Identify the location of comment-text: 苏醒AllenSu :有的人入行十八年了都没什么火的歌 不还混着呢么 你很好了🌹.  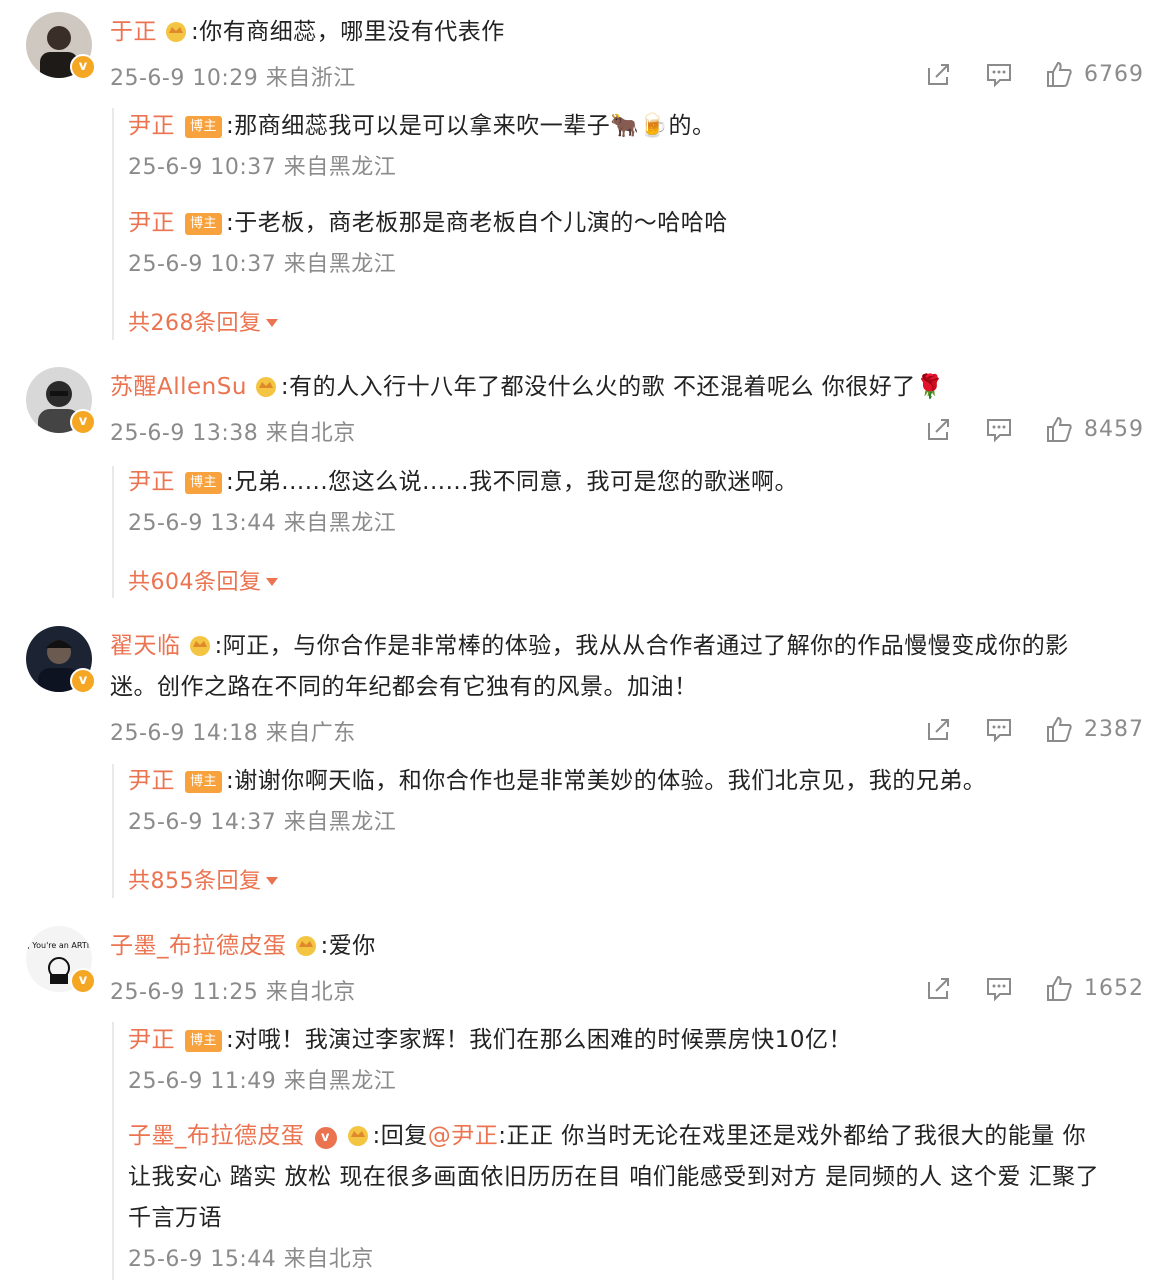
(620, 387).